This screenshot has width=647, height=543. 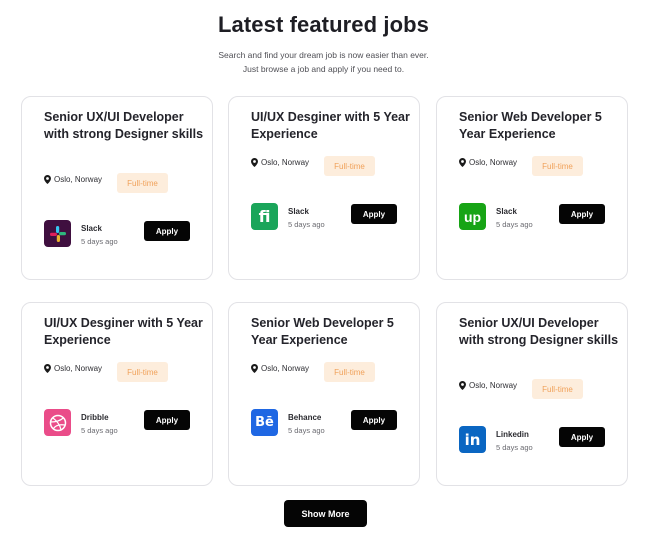 What do you see at coordinates (264, 422) in the screenshot?
I see `behance-logo-icon: Bē` at bounding box center [264, 422].